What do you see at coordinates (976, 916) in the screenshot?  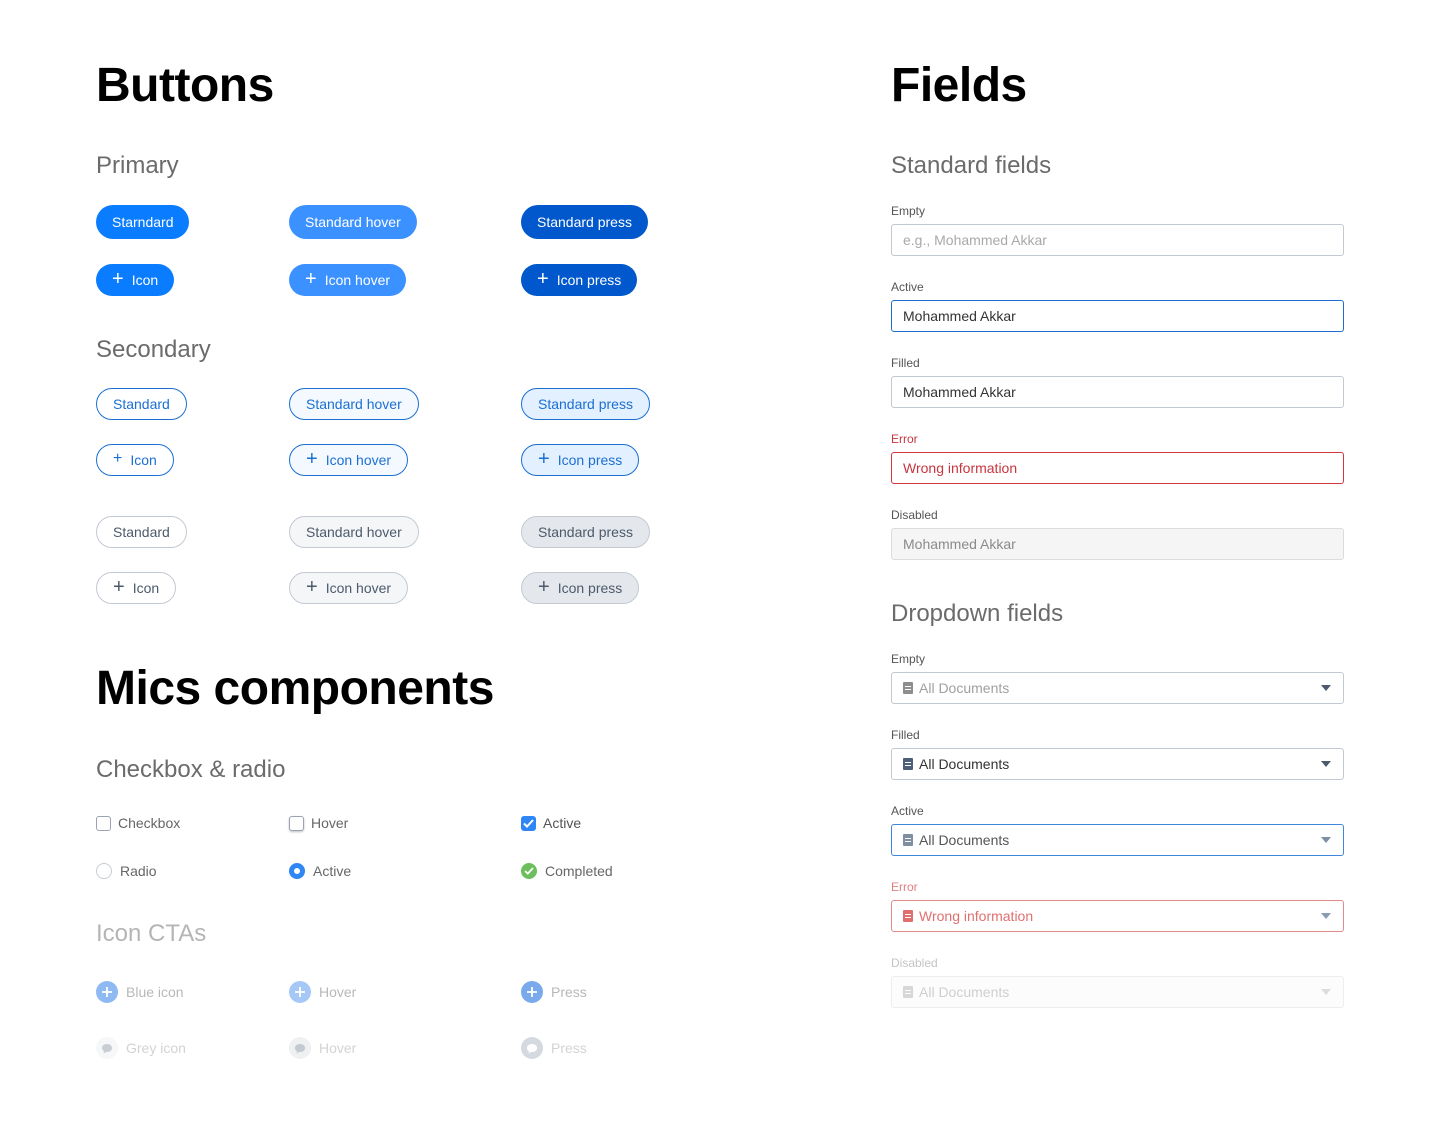 I see `dropdown-value: Wrong information` at bounding box center [976, 916].